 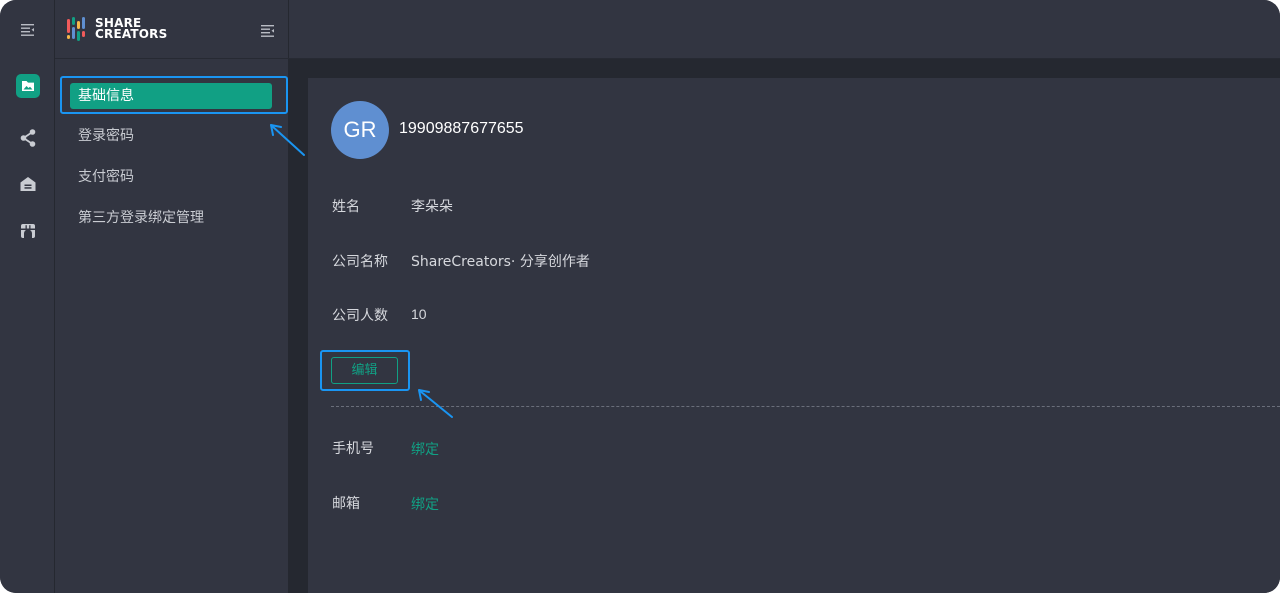 What do you see at coordinates (805, 406) in the screenshot?
I see `section-divider` at bounding box center [805, 406].